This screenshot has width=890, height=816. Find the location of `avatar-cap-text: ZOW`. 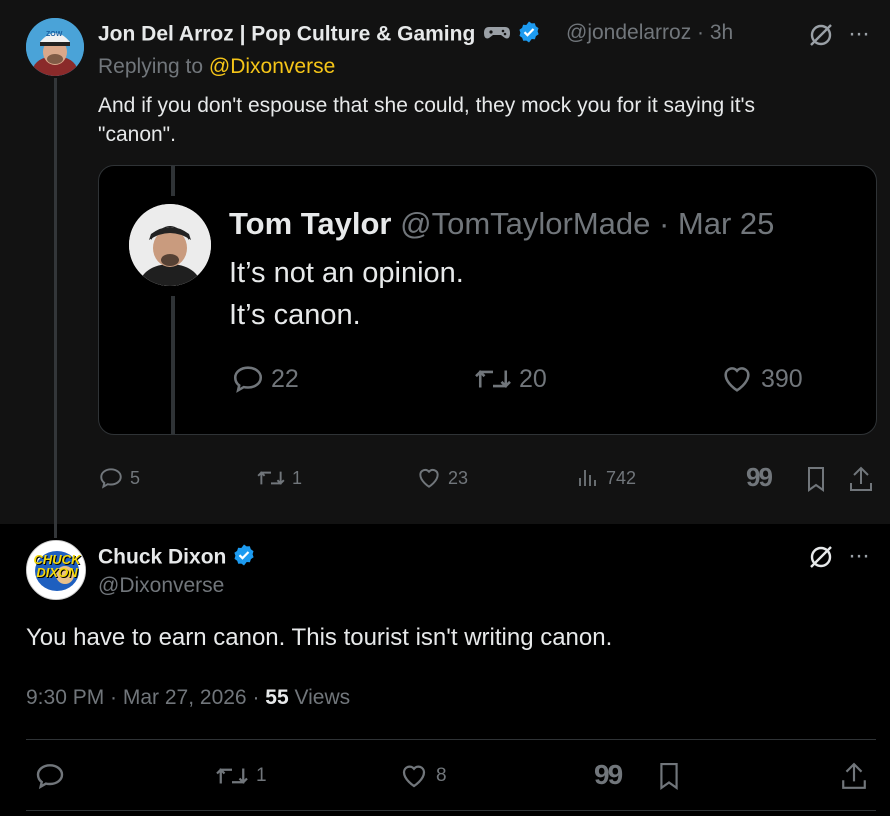

avatar-cap-text: ZOW is located at coordinates (54, 34).